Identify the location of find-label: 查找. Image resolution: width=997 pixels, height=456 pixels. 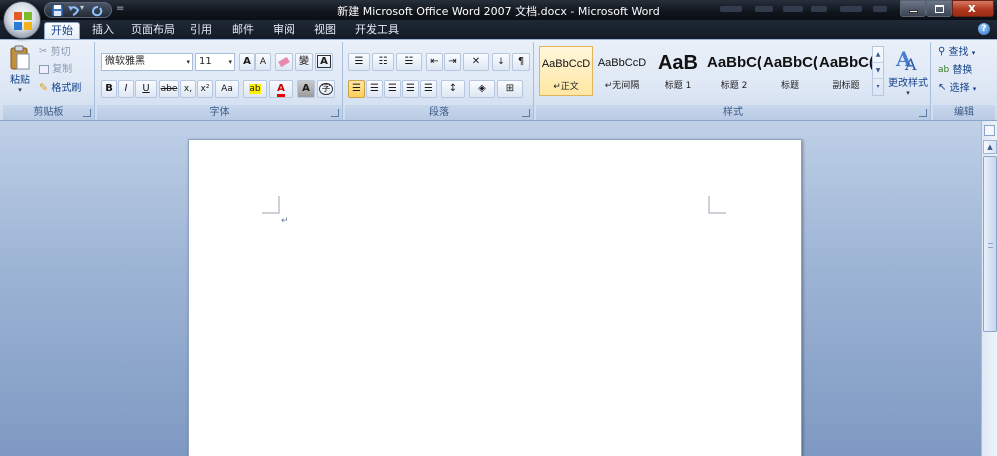
(958, 52).